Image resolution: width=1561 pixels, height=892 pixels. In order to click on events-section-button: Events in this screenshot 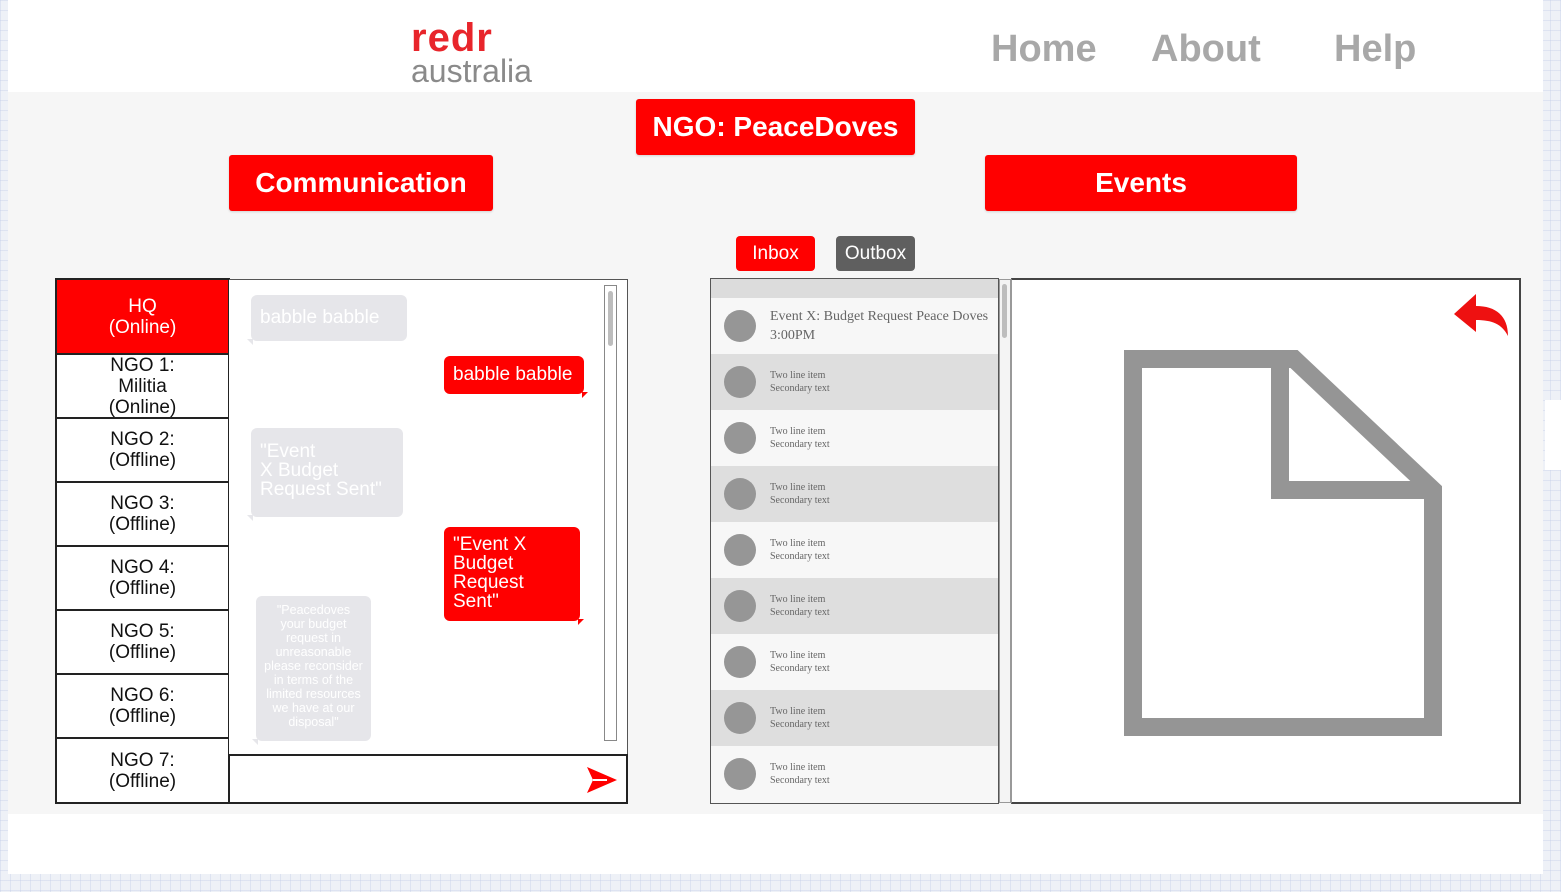, I will do `click(1141, 183)`.